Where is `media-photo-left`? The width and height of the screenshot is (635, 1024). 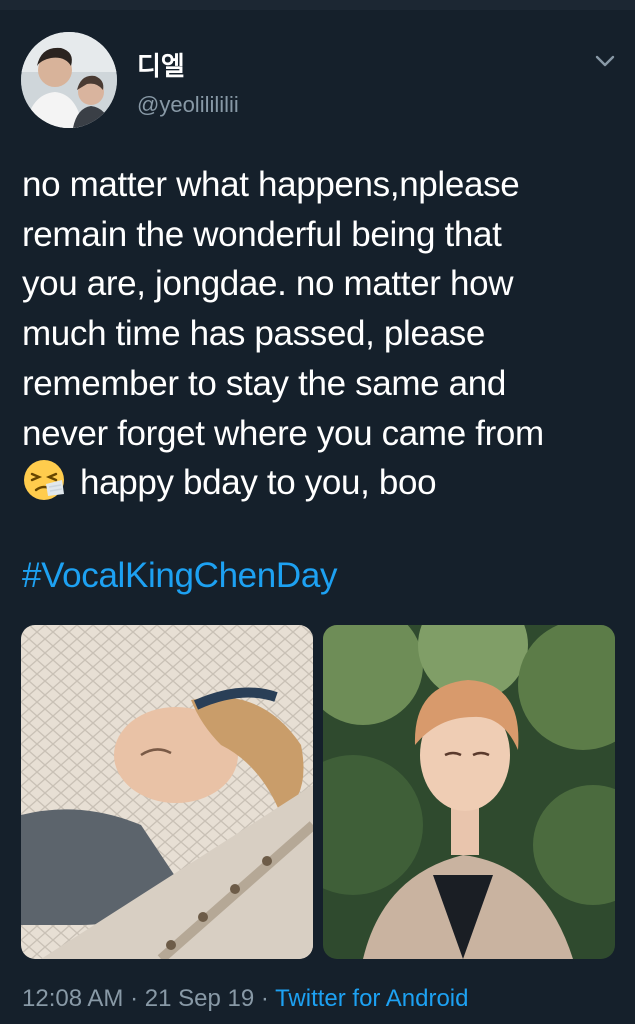
media-photo-left is located at coordinates (167, 792).